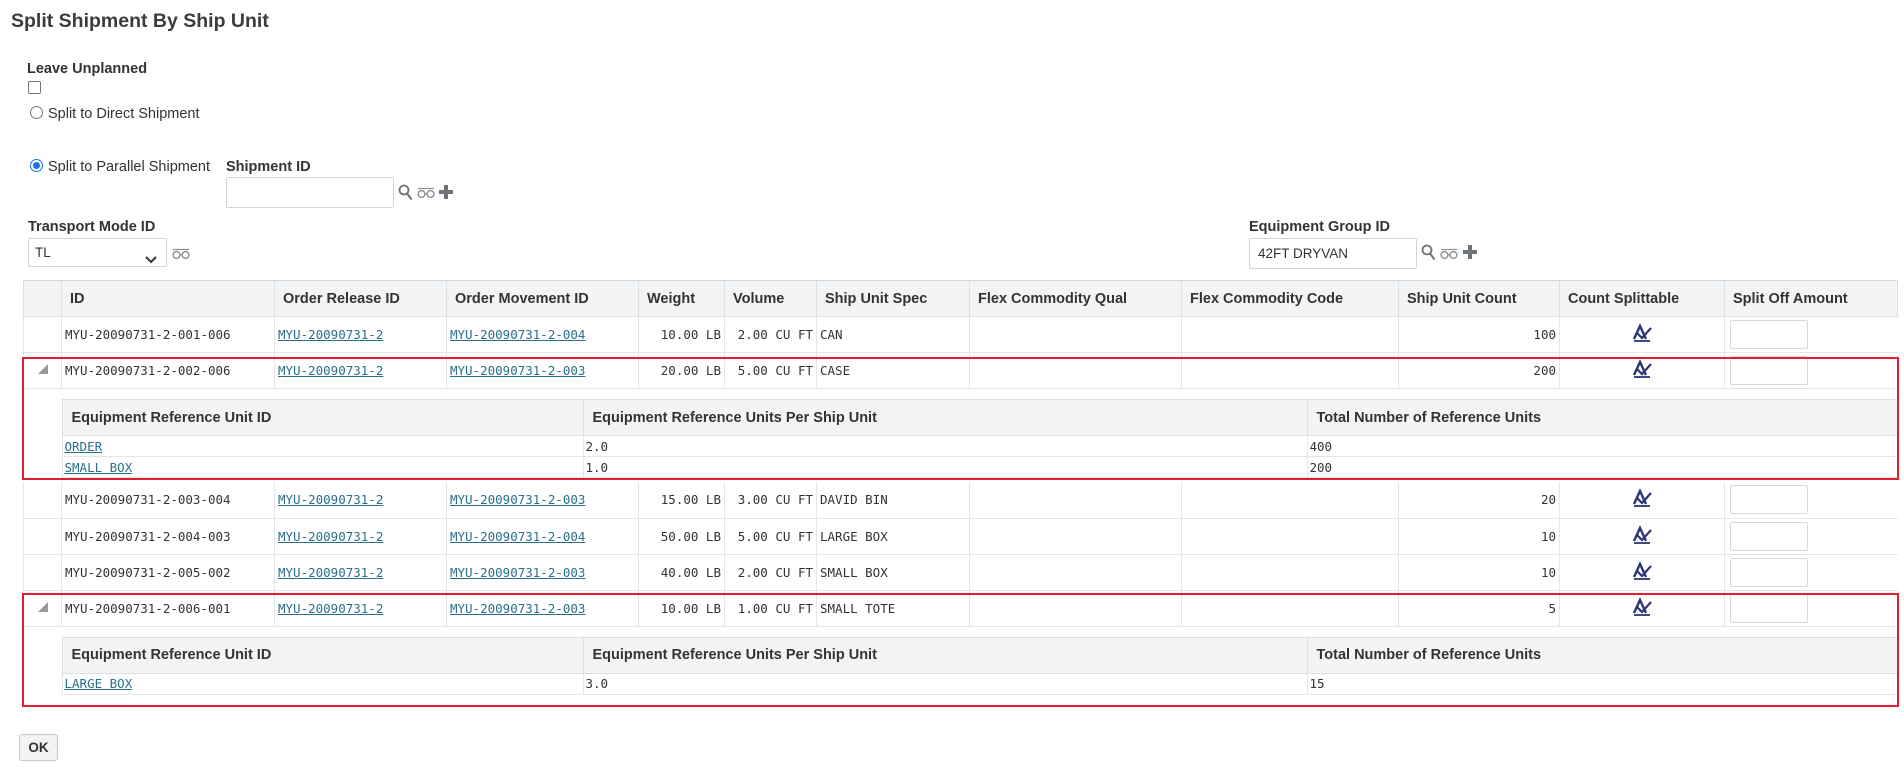 This screenshot has width=1904, height=775. What do you see at coordinates (1479, 500) in the screenshot?
I see `ship-unit-count-cell: 20` at bounding box center [1479, 500].